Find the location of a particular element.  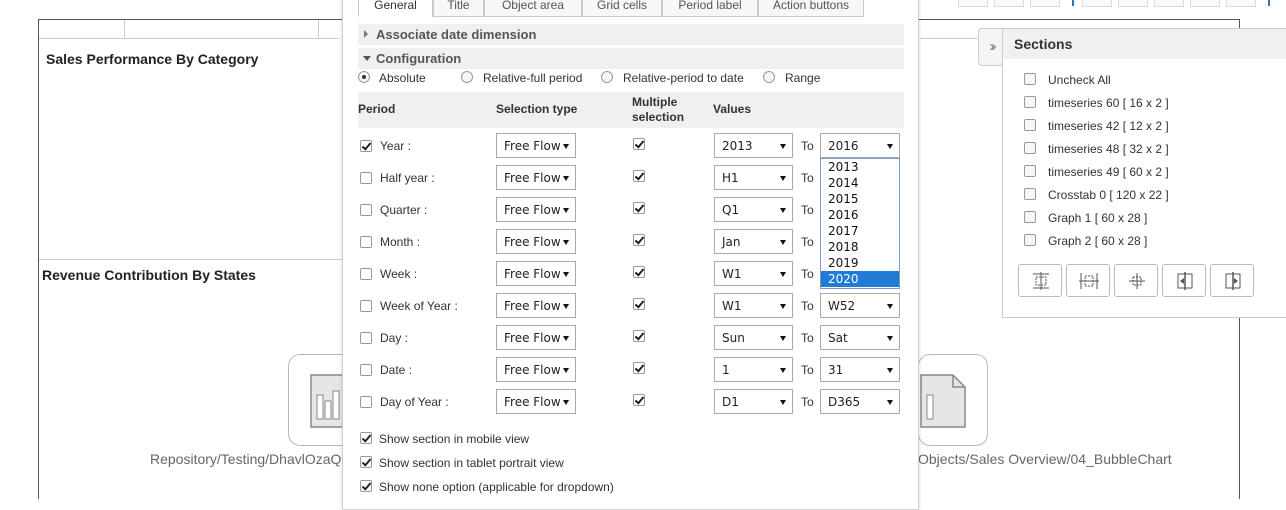

radio-relative-full-period is located at coordinates (467, 77).